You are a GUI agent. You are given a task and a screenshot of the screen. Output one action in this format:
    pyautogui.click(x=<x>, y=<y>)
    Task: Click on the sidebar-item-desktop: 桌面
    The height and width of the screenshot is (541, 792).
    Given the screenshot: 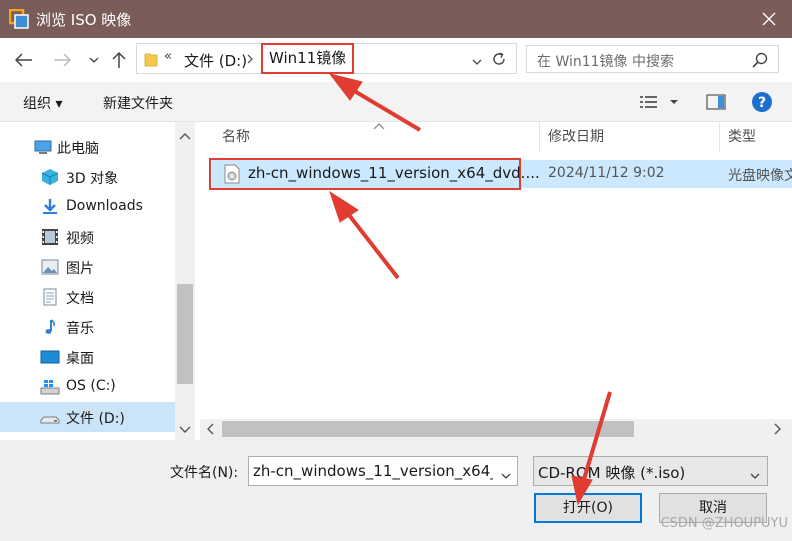 What is the action you would take?
    pyautogui.click(x=87, y=357)
    